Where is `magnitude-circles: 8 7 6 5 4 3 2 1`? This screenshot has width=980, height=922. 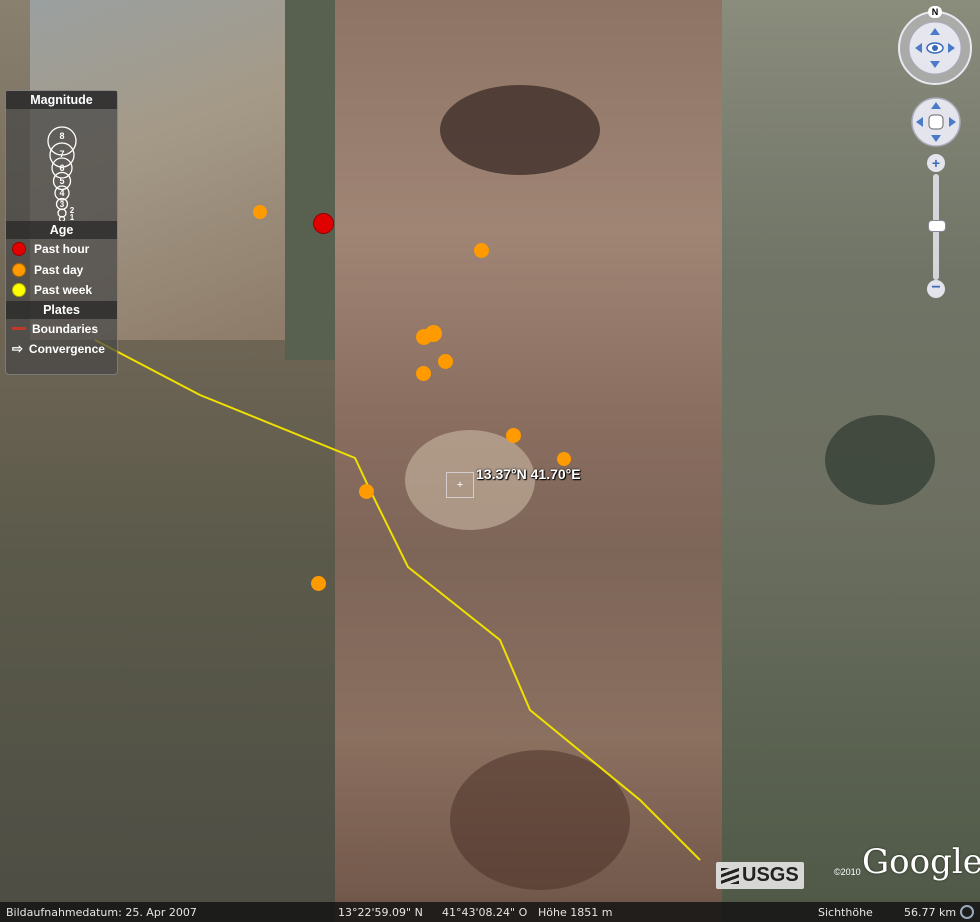 magnitude-circles: 8 7 6 5 4 3 2 1 is located at coordinates (62, 174).